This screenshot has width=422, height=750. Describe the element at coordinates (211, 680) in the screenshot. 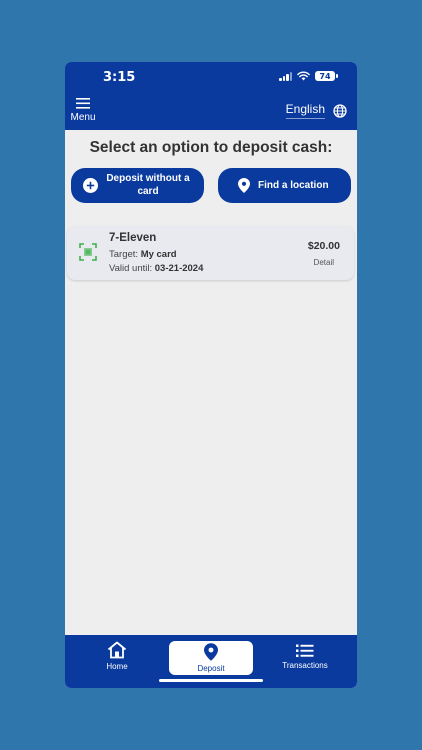

I see `home-indicator` at that location.